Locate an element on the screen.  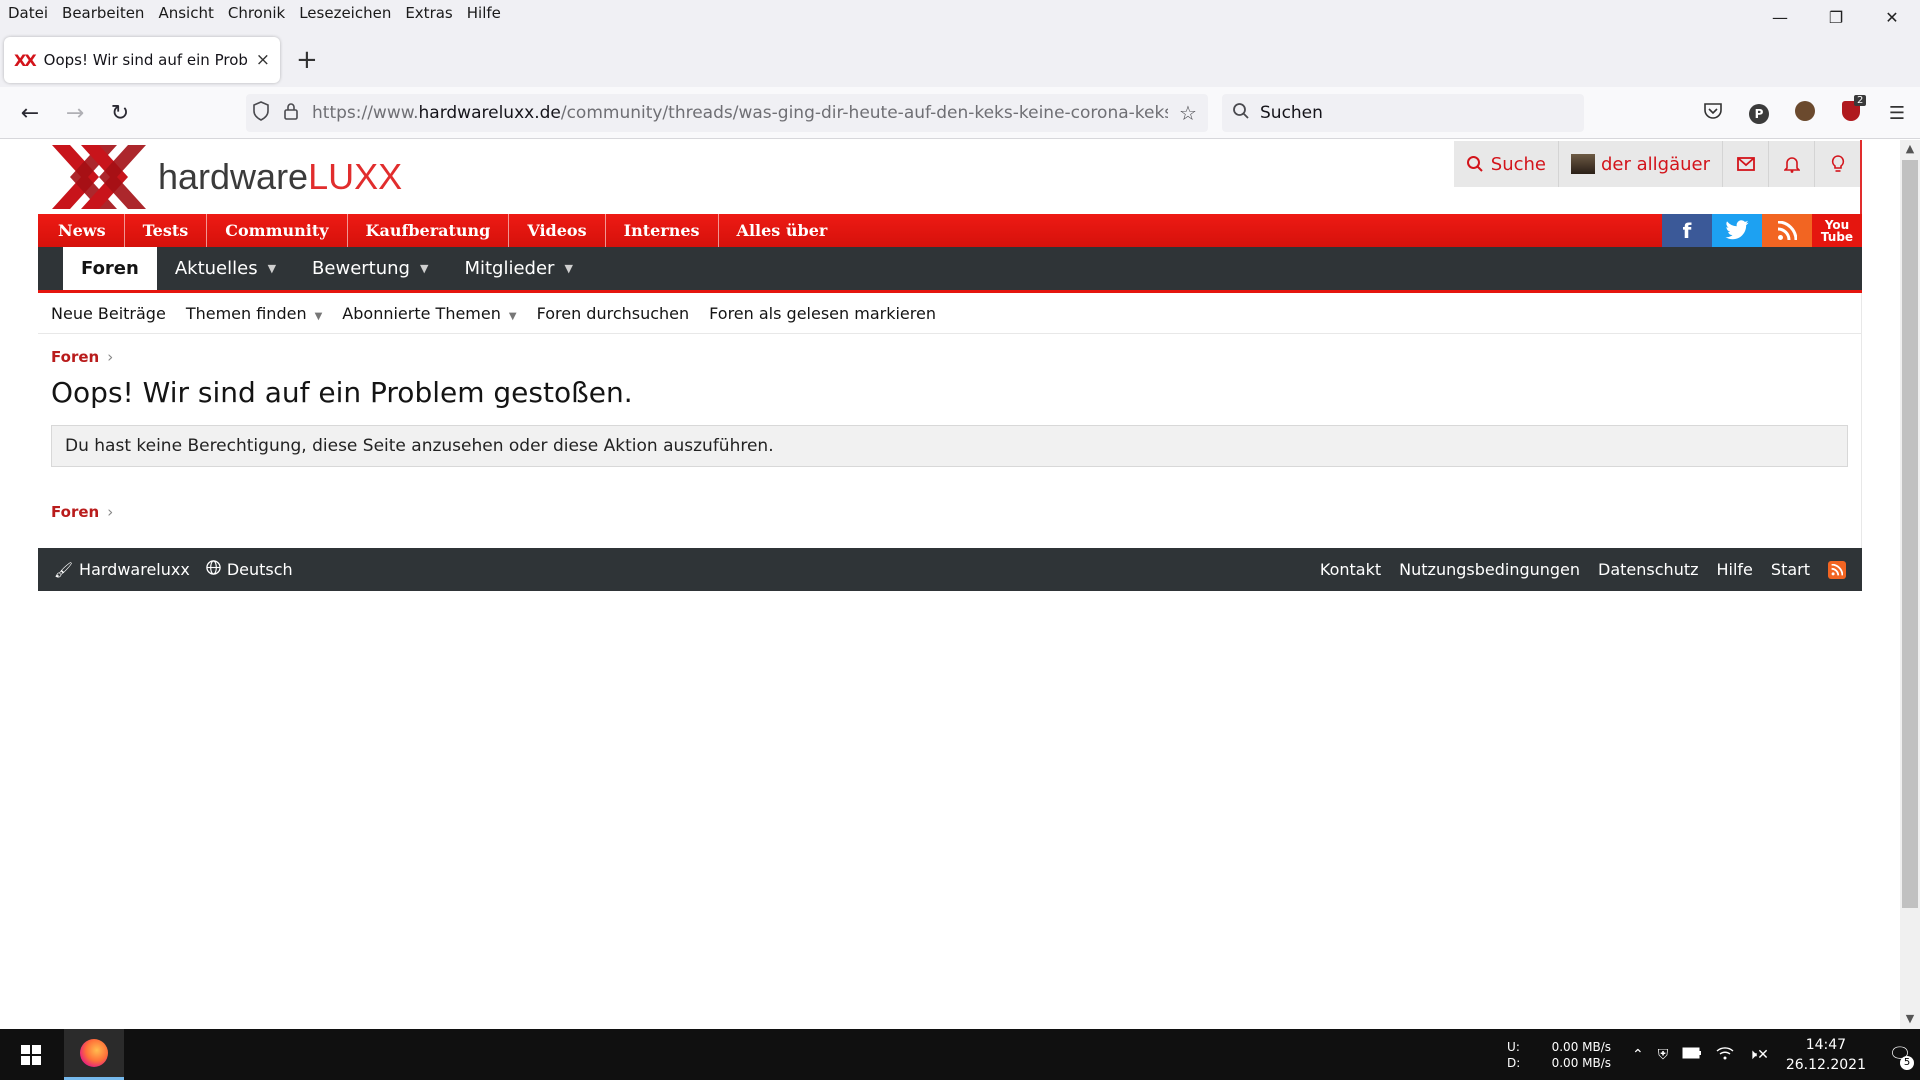
subnav-foren-gelesen: Foren als gelesen markieren is located at coordinates (822, 313).